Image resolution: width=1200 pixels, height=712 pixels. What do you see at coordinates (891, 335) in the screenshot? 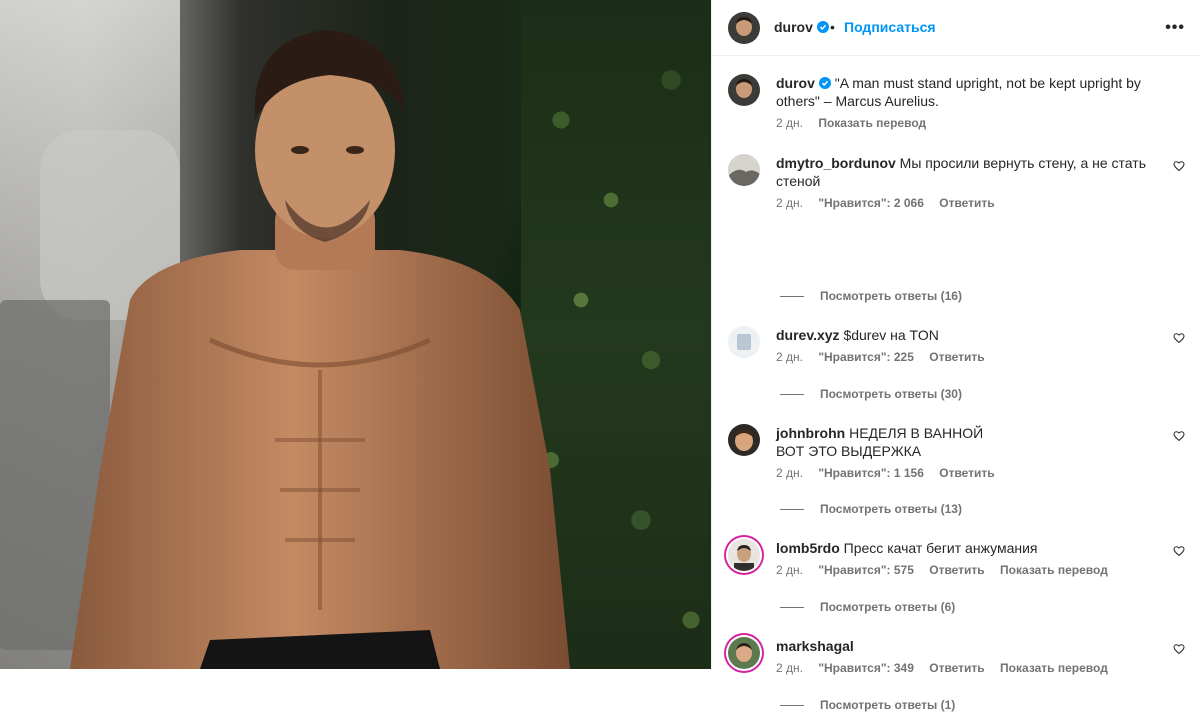
I see `comment-text: $durev на TON` at bounding box center [891, 335].